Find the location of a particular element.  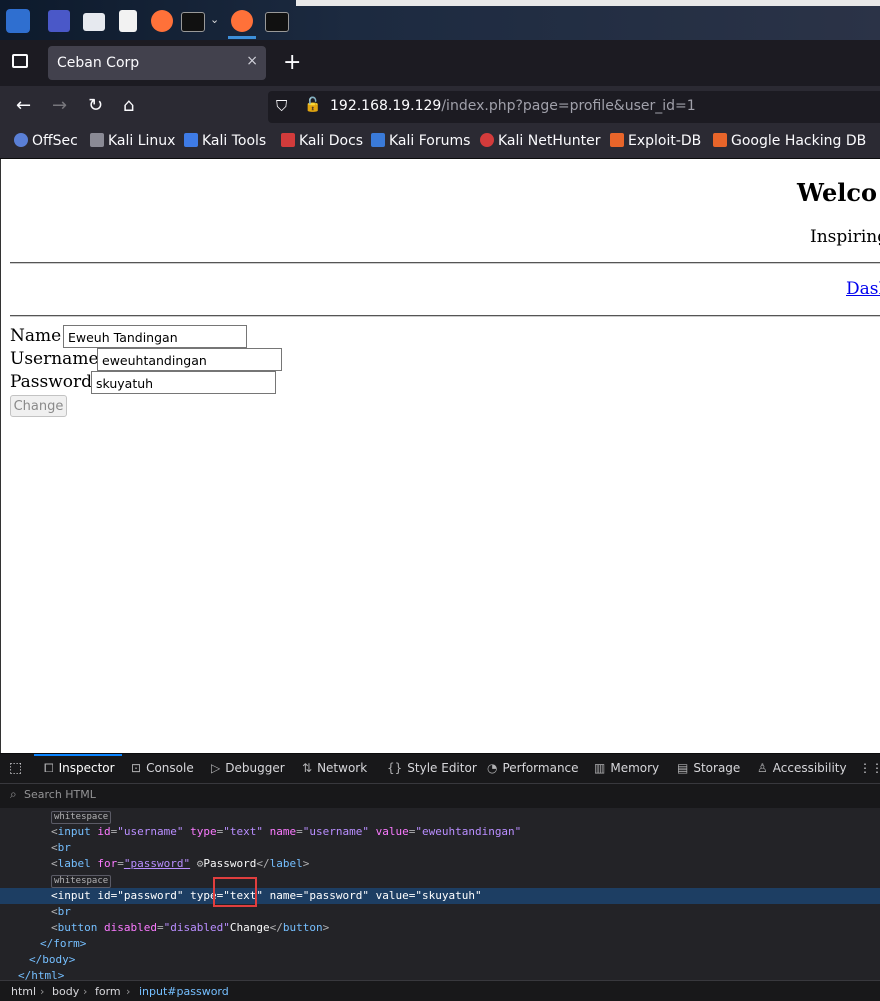

tab-list-icon is located at coordinates (20, 61).